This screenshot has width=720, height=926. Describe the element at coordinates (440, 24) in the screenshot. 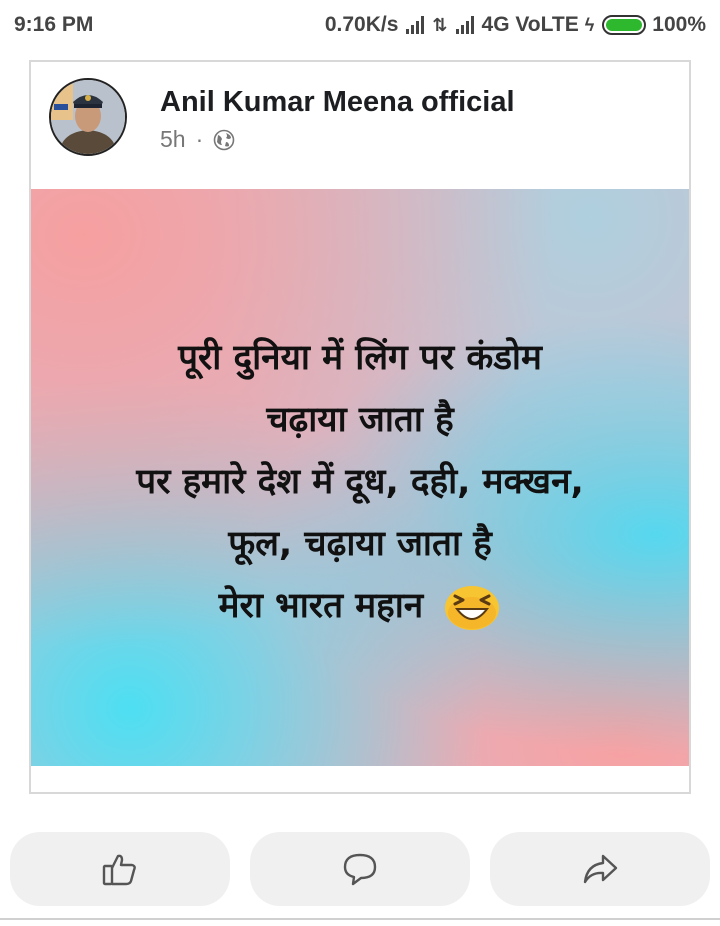

I see `data-arrows-icon: ⇅` at that location.